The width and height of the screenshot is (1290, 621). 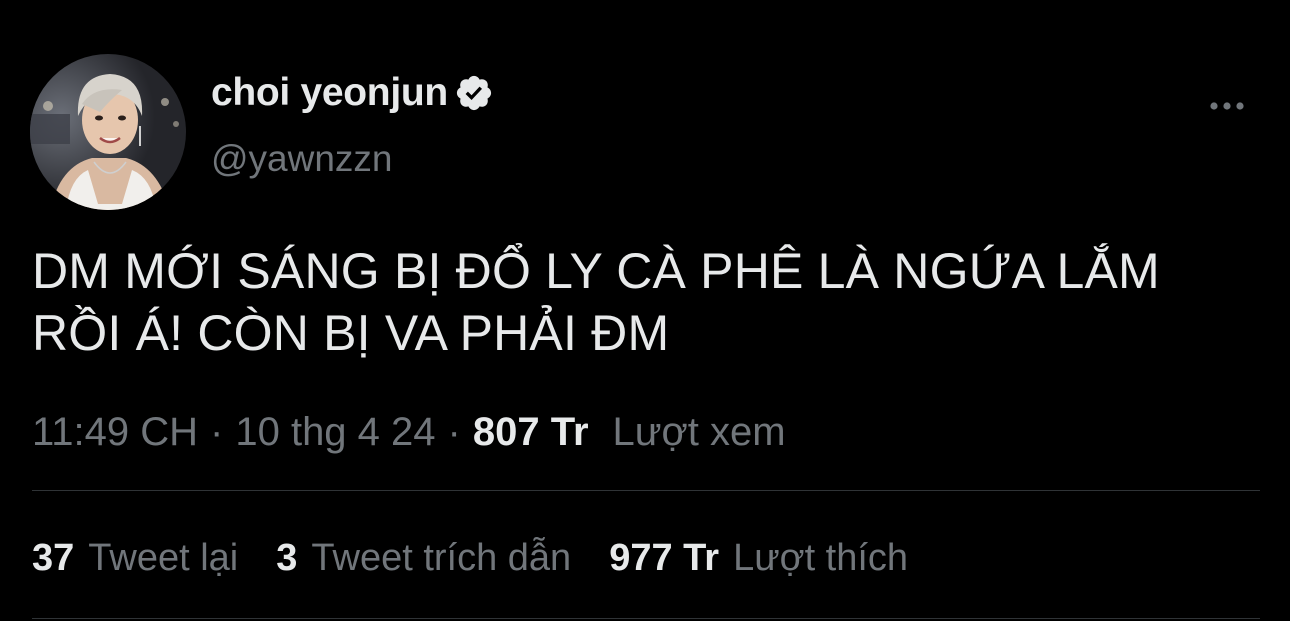 What do you see at coordinates (329, 93) in the screenshot?
I see `author-display-name: choi yeonjun` at bounding box center [329, 93].